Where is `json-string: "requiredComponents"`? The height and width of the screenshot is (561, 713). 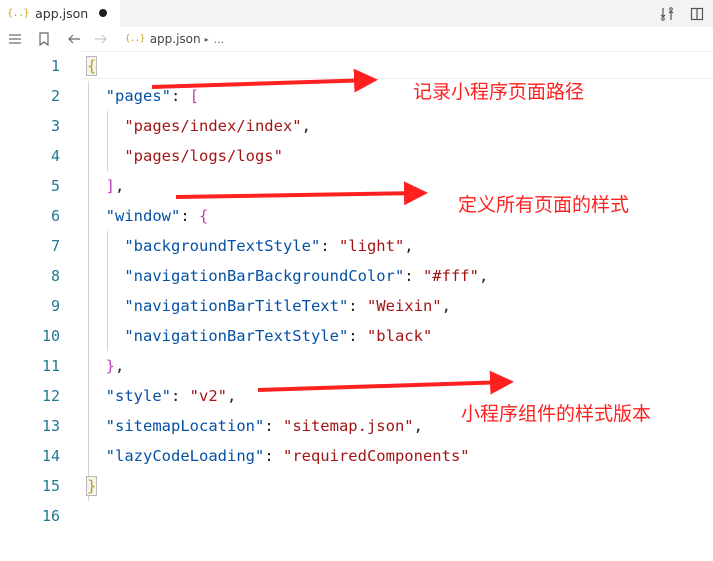
json-string: "requiredComponents" is located at coordinates (376, 456).